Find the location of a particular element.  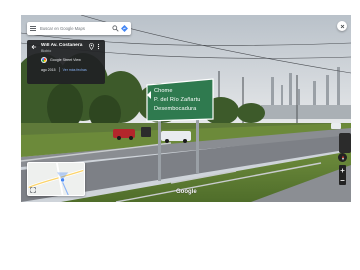

map-pin-icon is located at coordinates (91, 46).